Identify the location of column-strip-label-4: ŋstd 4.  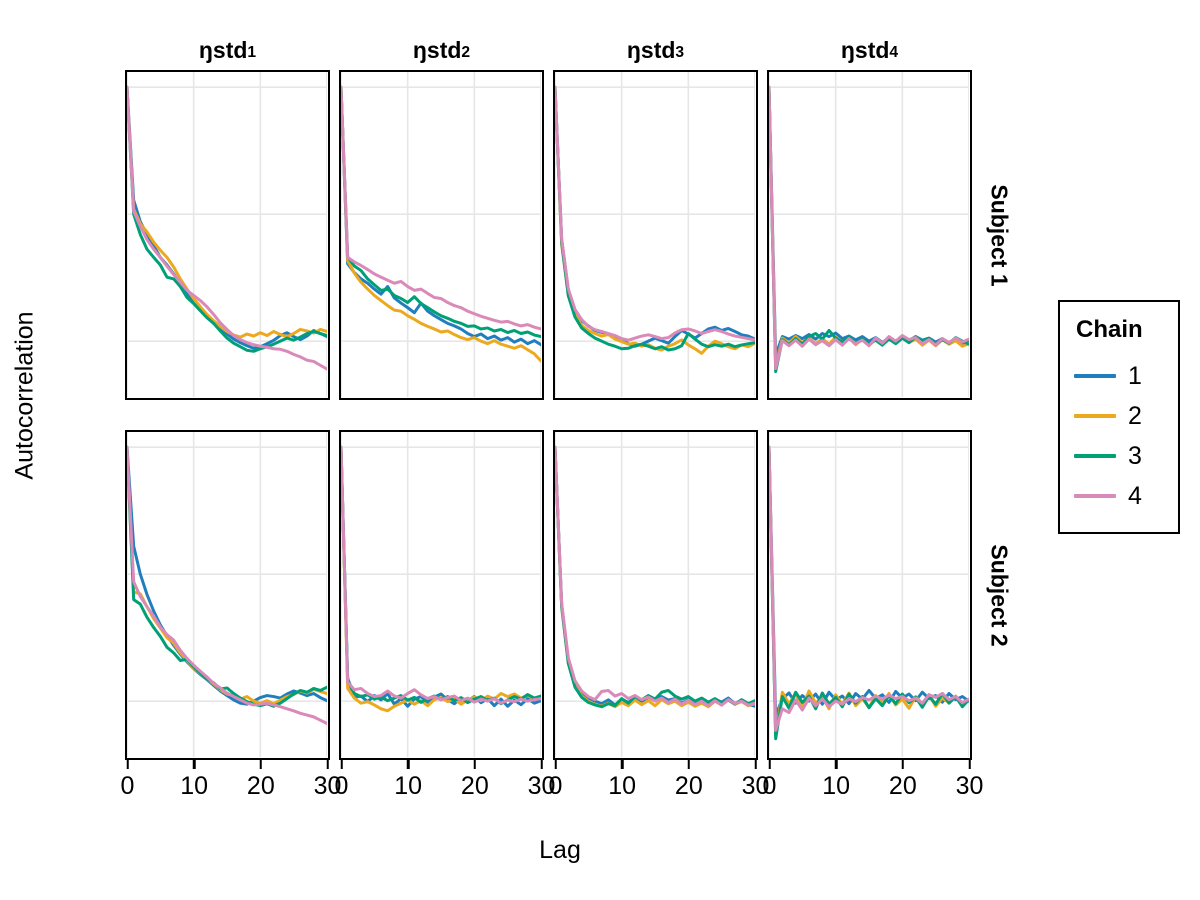
(869, 50).